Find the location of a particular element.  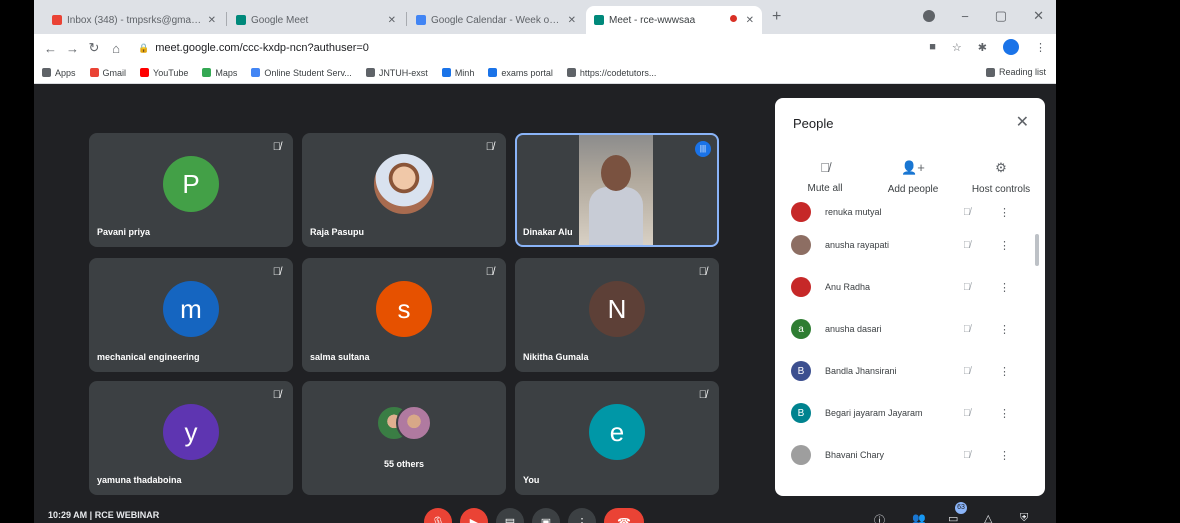

participant-tile-speaking: ||| Dinakar Alu is located at coordinates (617, 190).